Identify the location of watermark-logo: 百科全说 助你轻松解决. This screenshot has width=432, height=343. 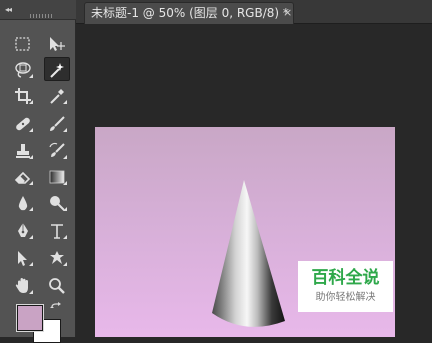
(345, 286).